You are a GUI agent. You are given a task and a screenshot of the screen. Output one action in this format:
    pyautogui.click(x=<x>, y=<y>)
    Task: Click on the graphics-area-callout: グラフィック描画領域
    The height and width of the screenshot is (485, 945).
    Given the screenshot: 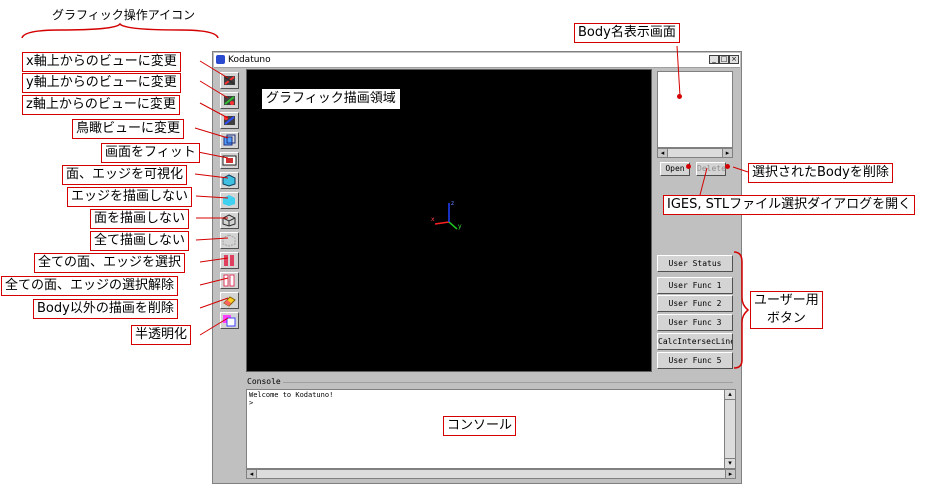 What is the action you would take?
    pyautogui.click(x=331, y=99)
    